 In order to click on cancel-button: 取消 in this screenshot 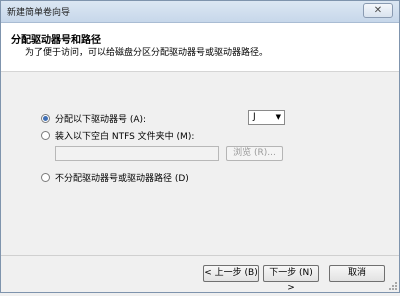, I will do `click(357, 273)`.